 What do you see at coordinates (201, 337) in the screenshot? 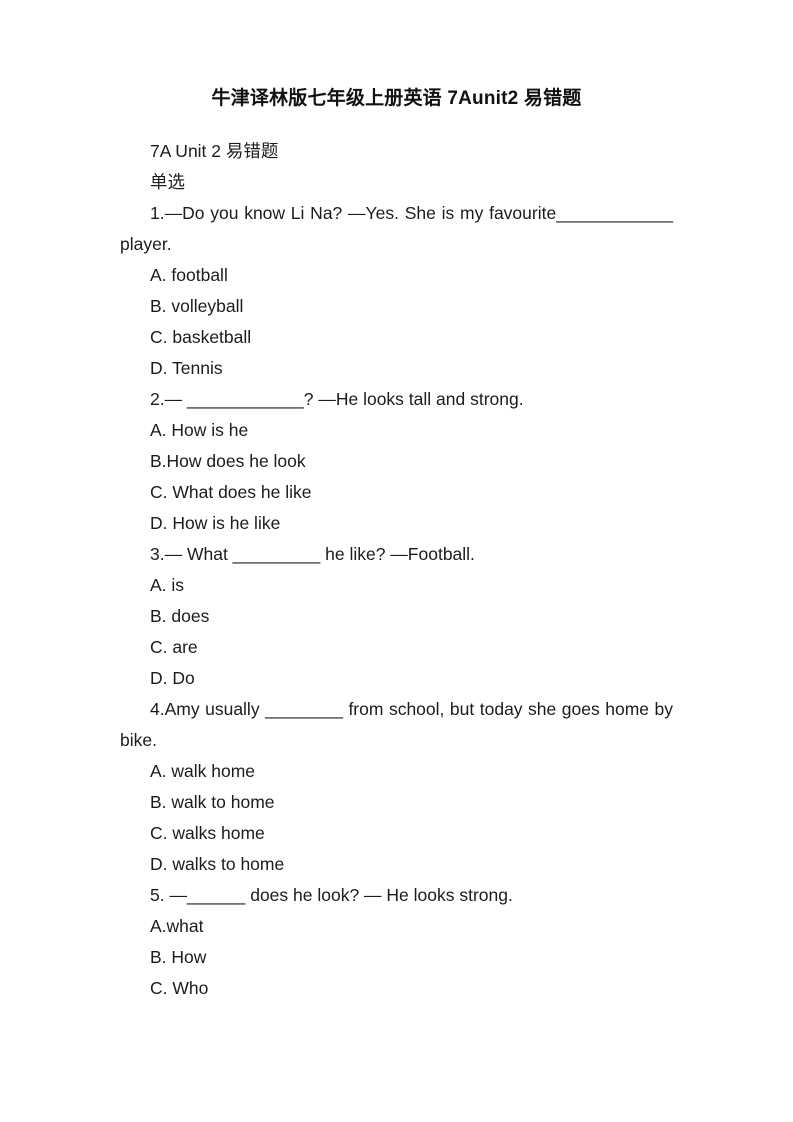
I see `question-1-option-c: C. basketball` at bounding box center [201, 337].